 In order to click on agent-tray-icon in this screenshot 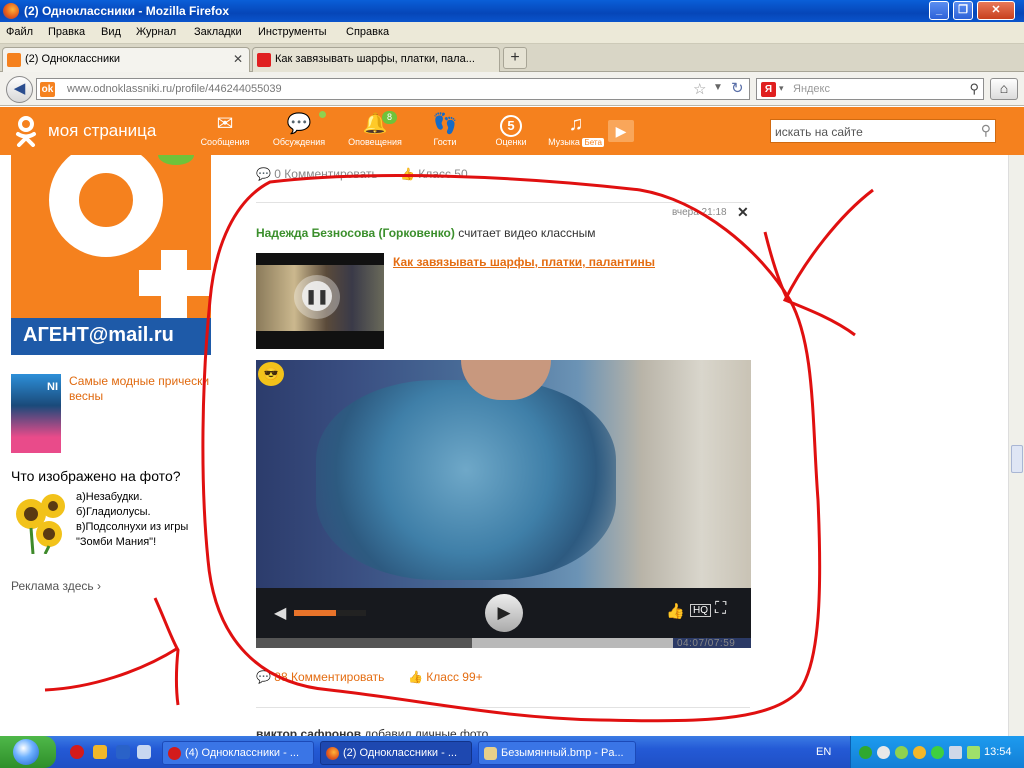, I will do `click(919, 752)`.